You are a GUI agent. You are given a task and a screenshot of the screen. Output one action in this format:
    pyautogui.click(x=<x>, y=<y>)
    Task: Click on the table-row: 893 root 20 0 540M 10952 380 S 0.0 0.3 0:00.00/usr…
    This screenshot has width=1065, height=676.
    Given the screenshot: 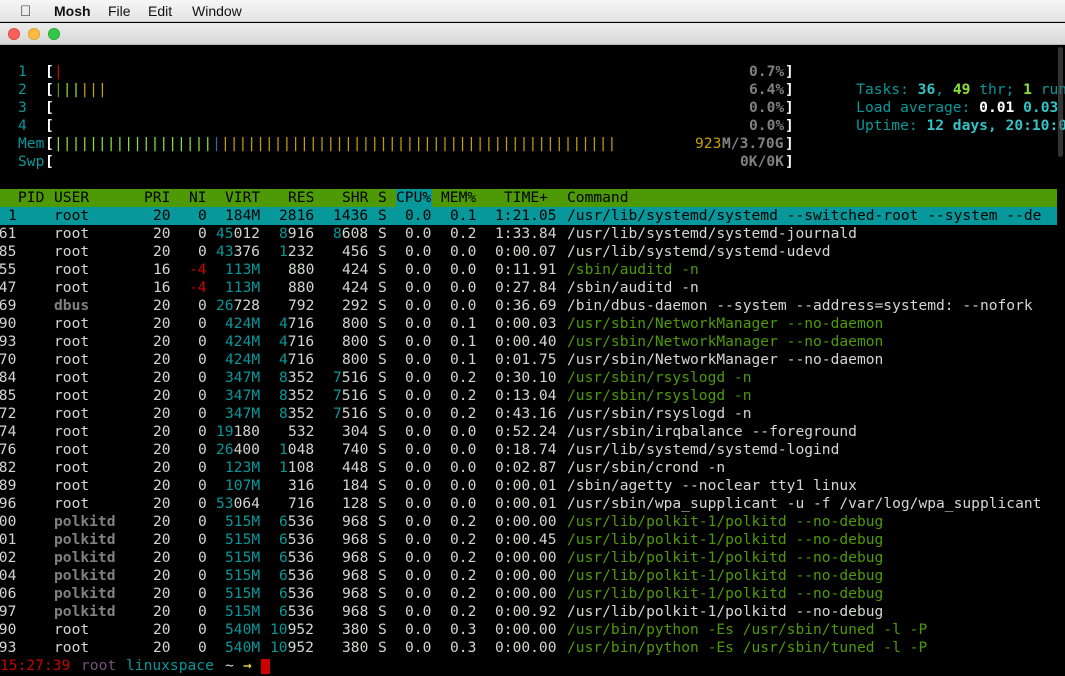 What is the action you would take?
    pyautogui.click(x=528, y=648)
    